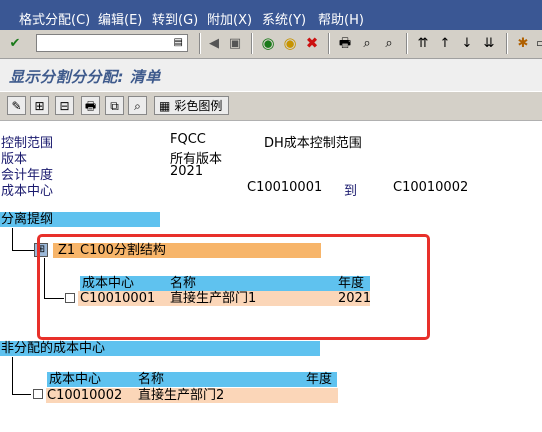 Image resolution: width=542 pixels, height=432 pixels. Describe the element at coordinates (114, 105) in the screenshot. I see `export-icon: ⧉` at that location.